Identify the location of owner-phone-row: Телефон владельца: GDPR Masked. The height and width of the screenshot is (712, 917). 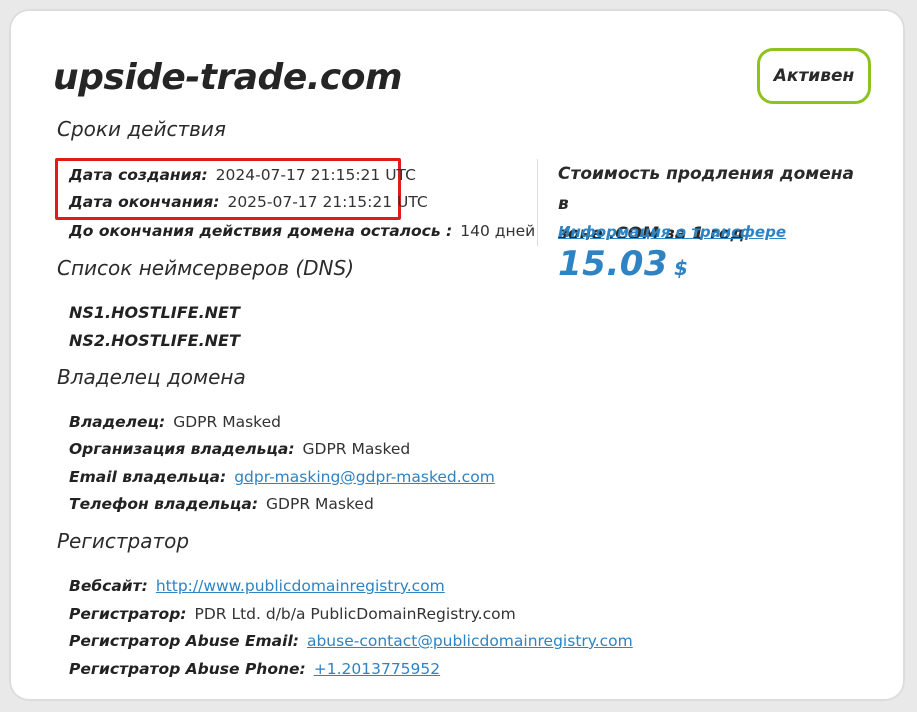
(221, 504).